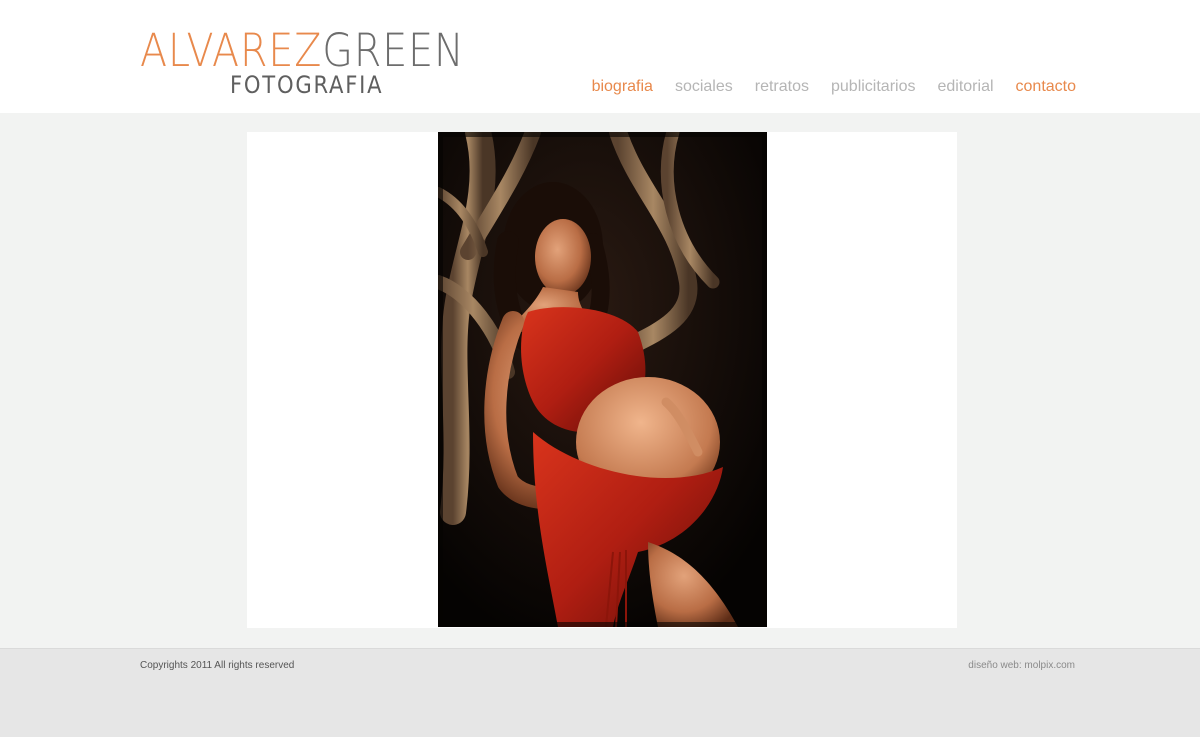 This screenshot has width=1200, height=737. What do you see at coordinates (217, 665) in the screenshot?
I see `copyright-text: Copyrights 2011 All rights reserved` at bounding box center [217, 665].